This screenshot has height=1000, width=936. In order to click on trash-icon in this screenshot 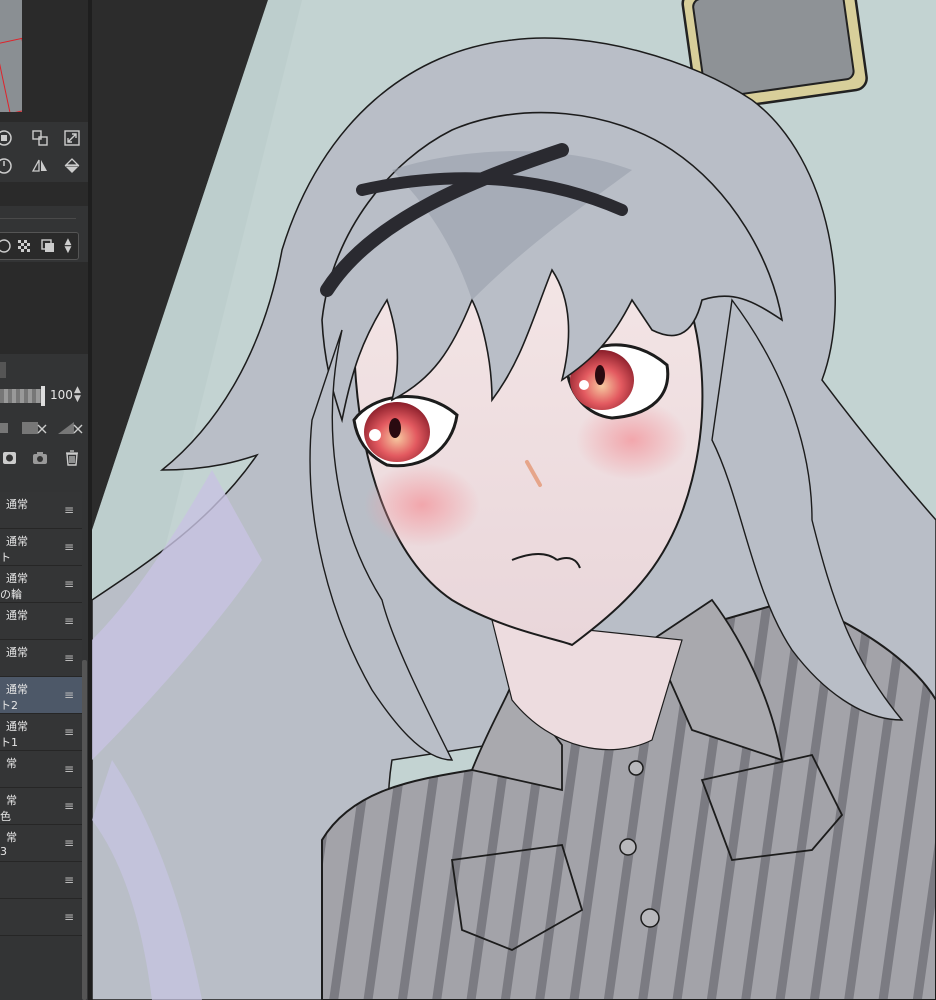, I will do `click(72, 458)`.